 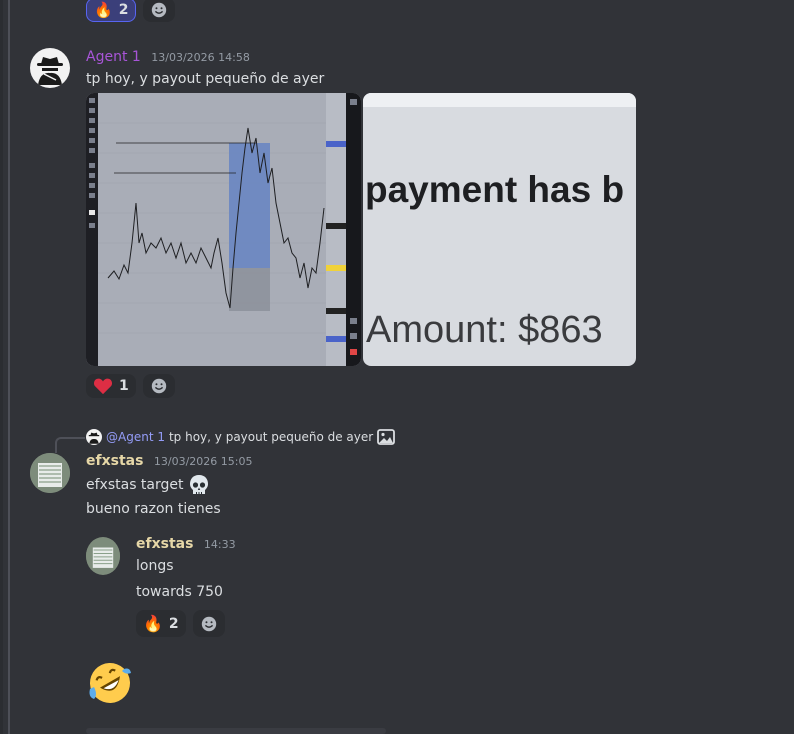 What do you see at coordinates (236, 731) in the screenshot?
I see `next-message-partial` at bounding box center [236, 731].